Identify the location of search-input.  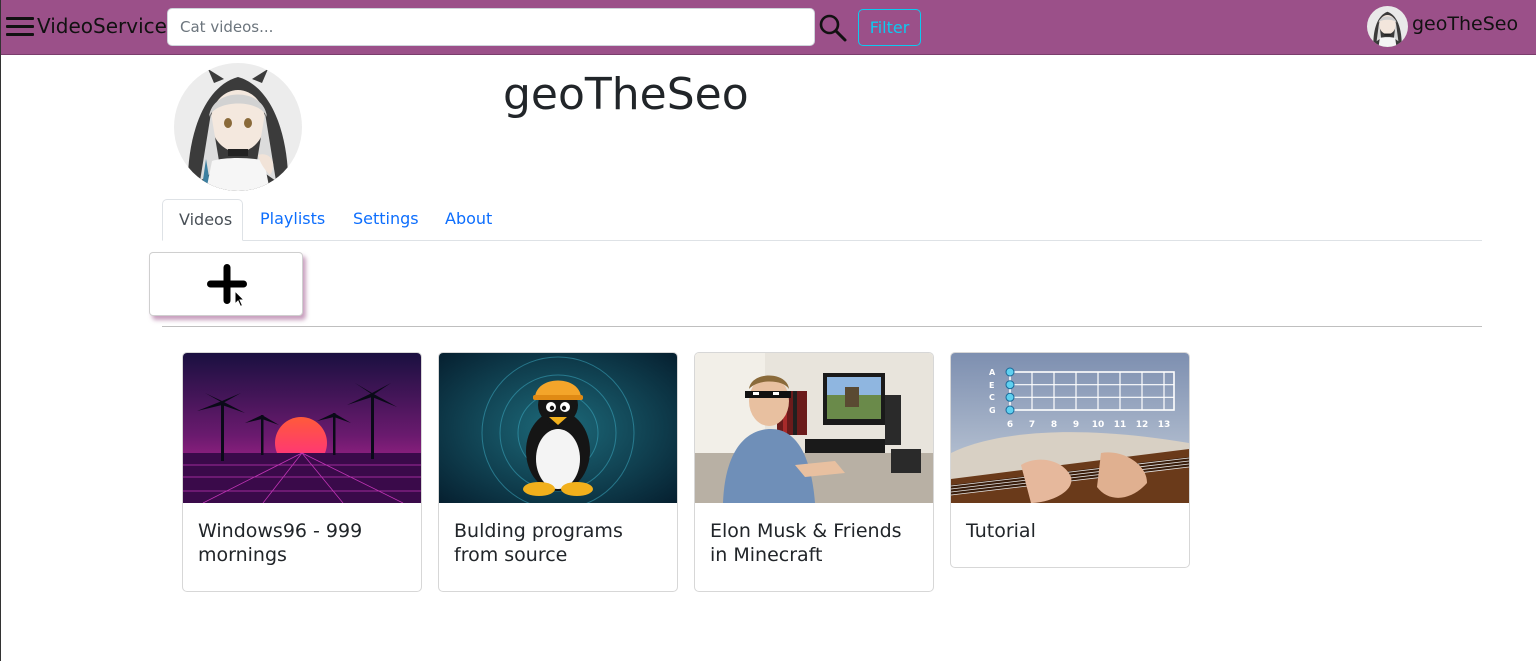
(491, 27).